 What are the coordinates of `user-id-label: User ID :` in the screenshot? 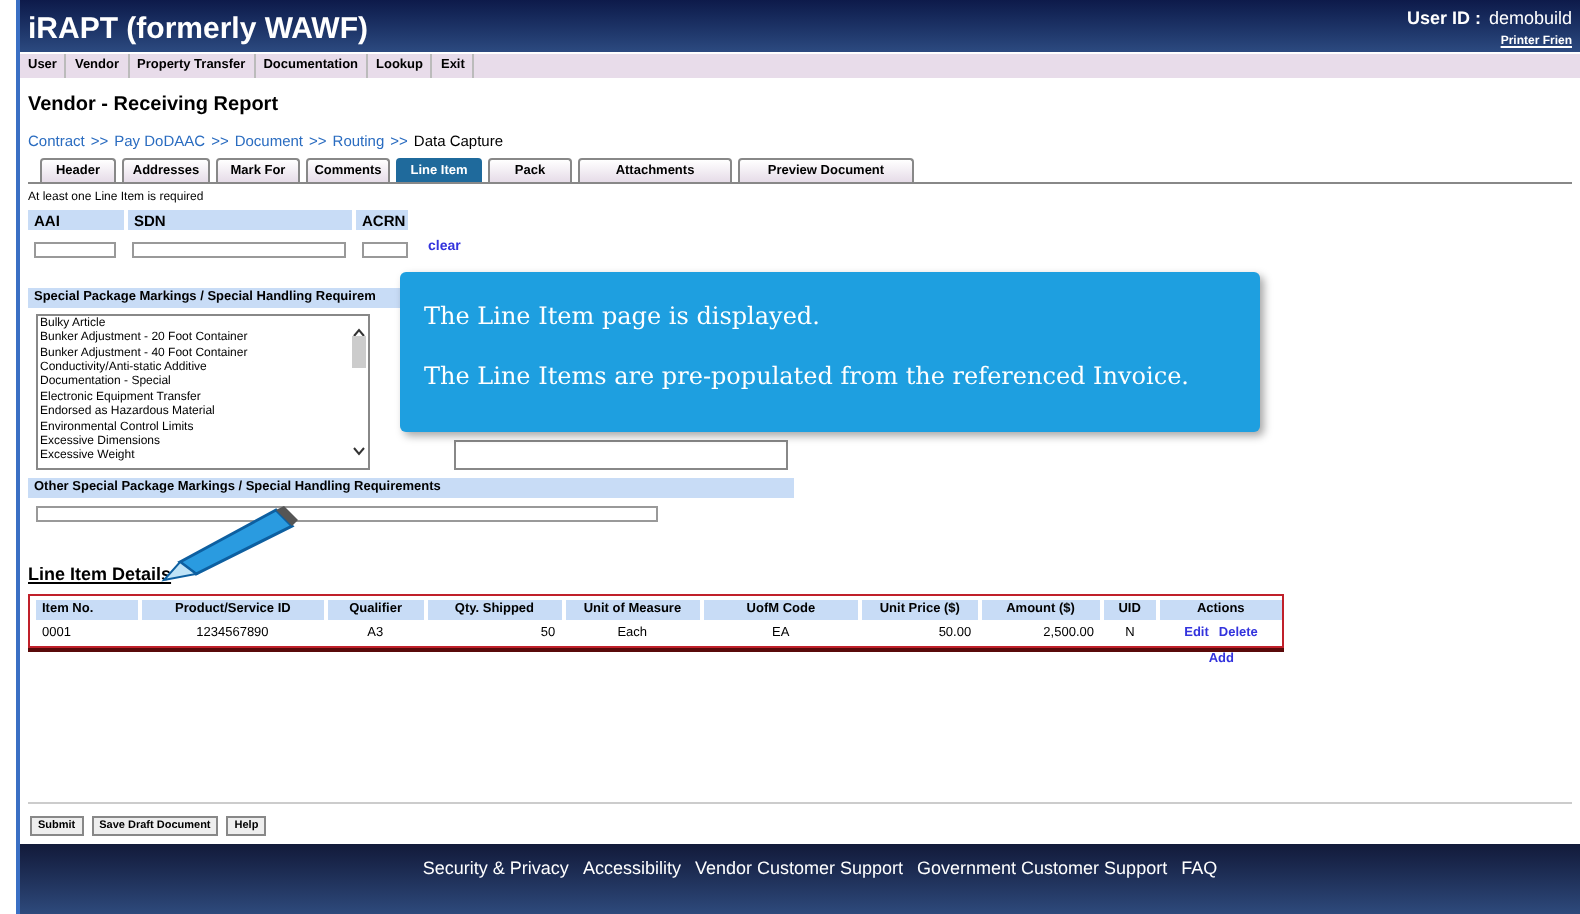 It's located at (1443, 19).